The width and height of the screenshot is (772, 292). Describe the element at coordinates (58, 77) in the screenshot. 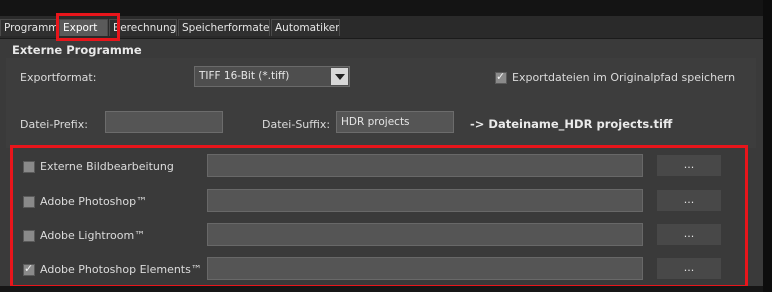

I see `exportformat-label: Exportformat:` at that location.